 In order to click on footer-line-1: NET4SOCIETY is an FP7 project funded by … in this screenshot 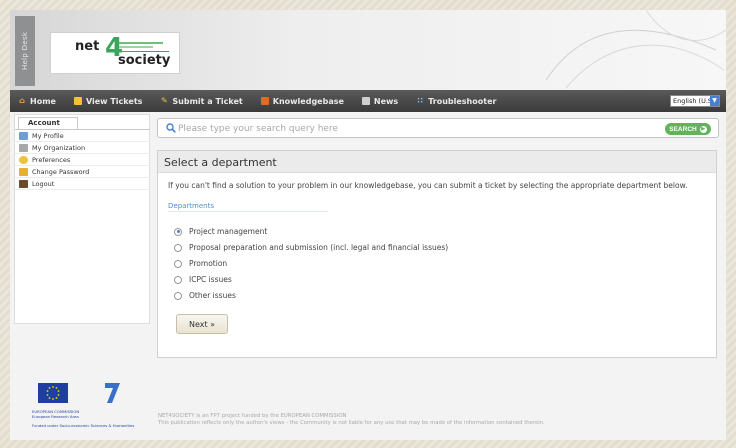, I will do `click(252, 416)`.